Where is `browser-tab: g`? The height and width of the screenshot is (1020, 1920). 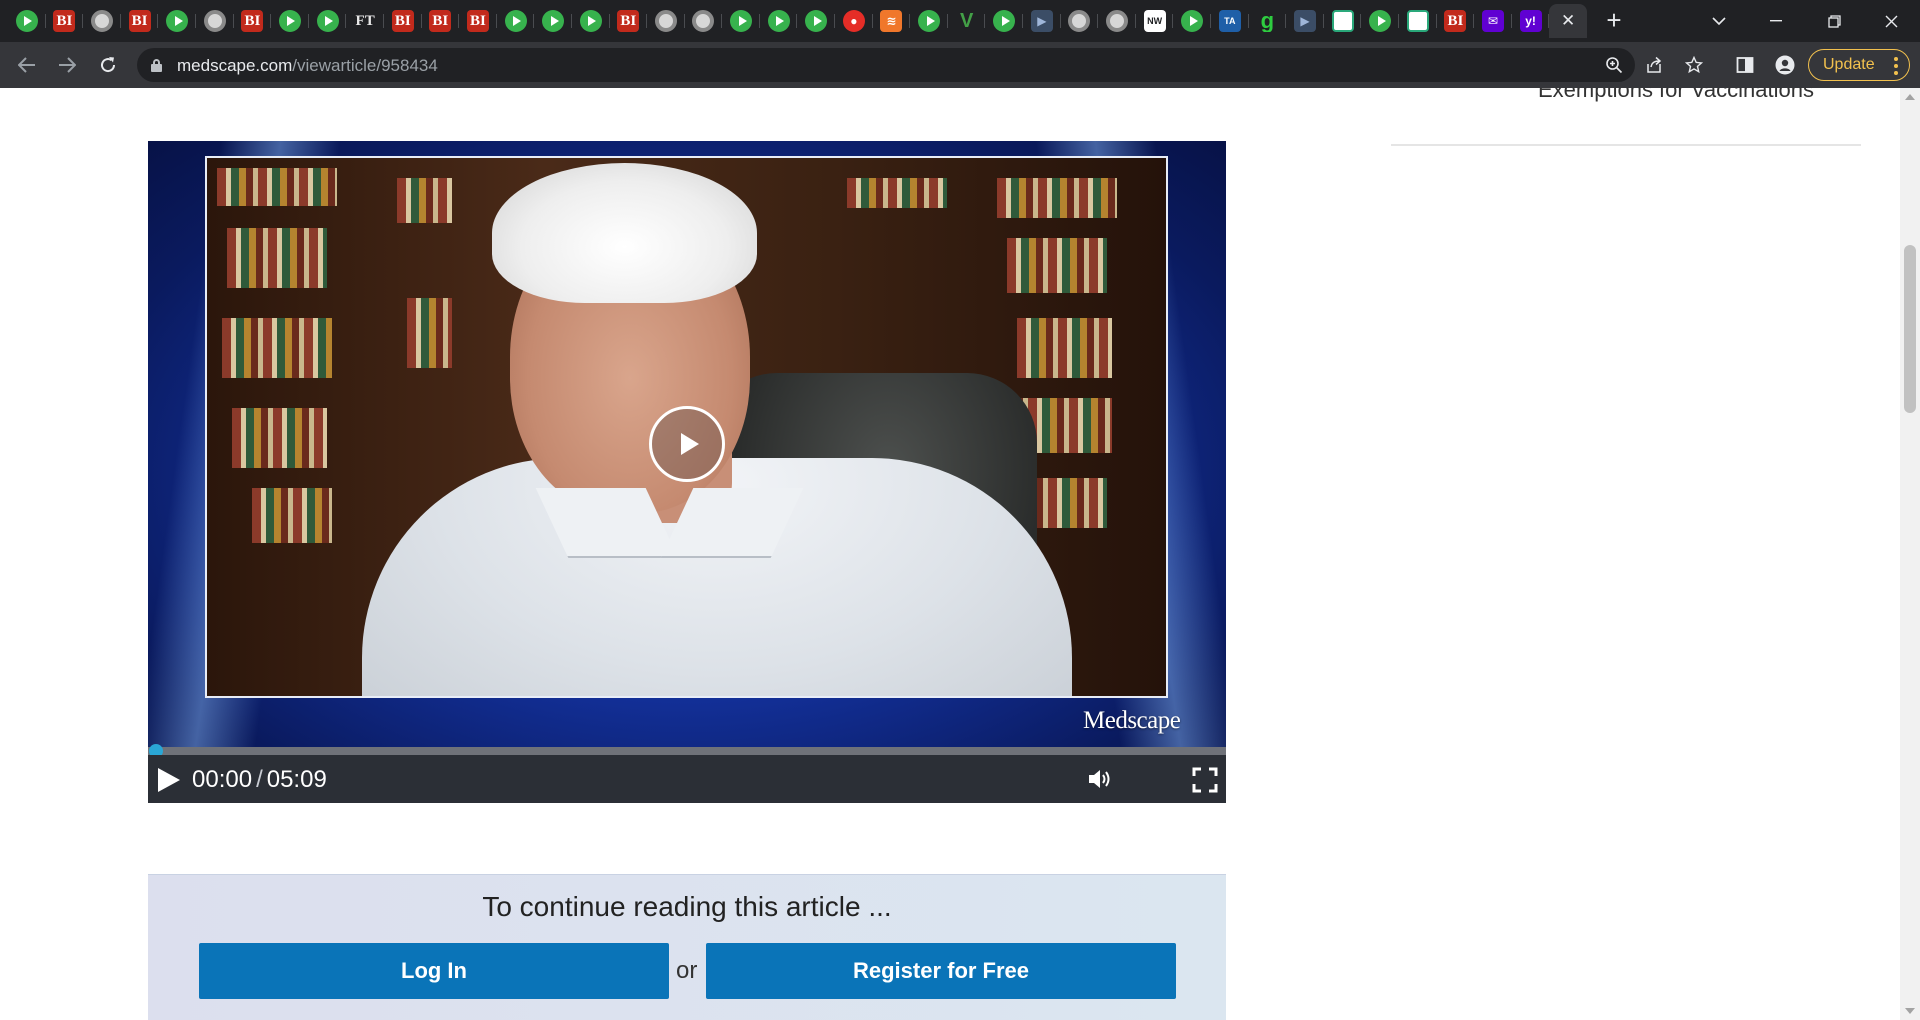 browser-tab: g is located at coordinates (1268, 21).